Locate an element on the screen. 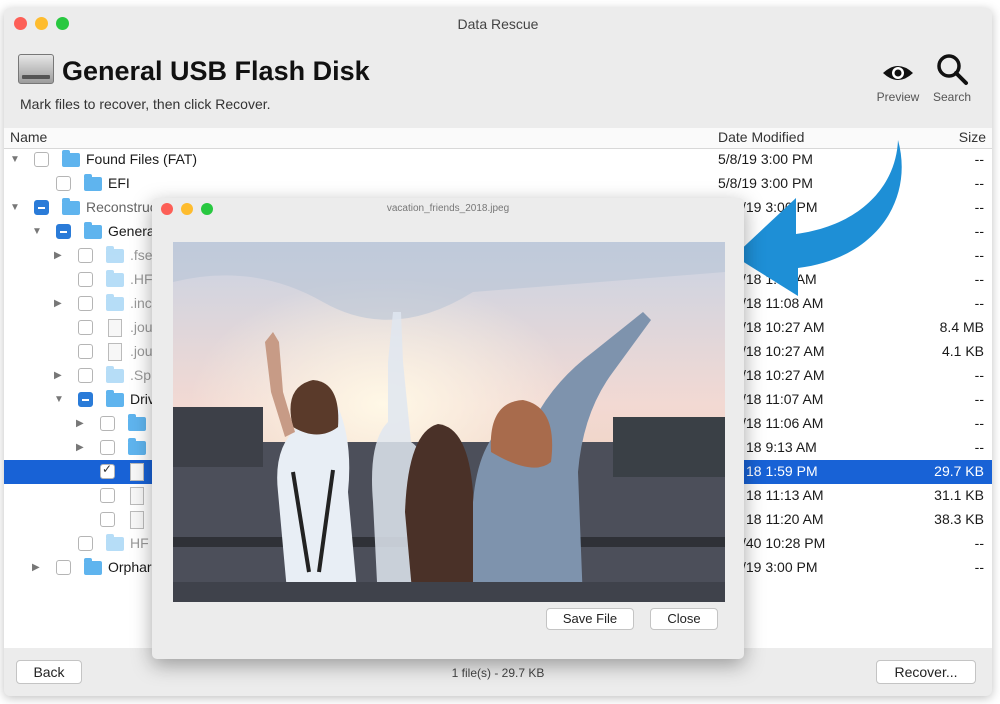 The image size is (1000, 704). date-modified: 18 11:20 AM is located at coordinates (785, 519).